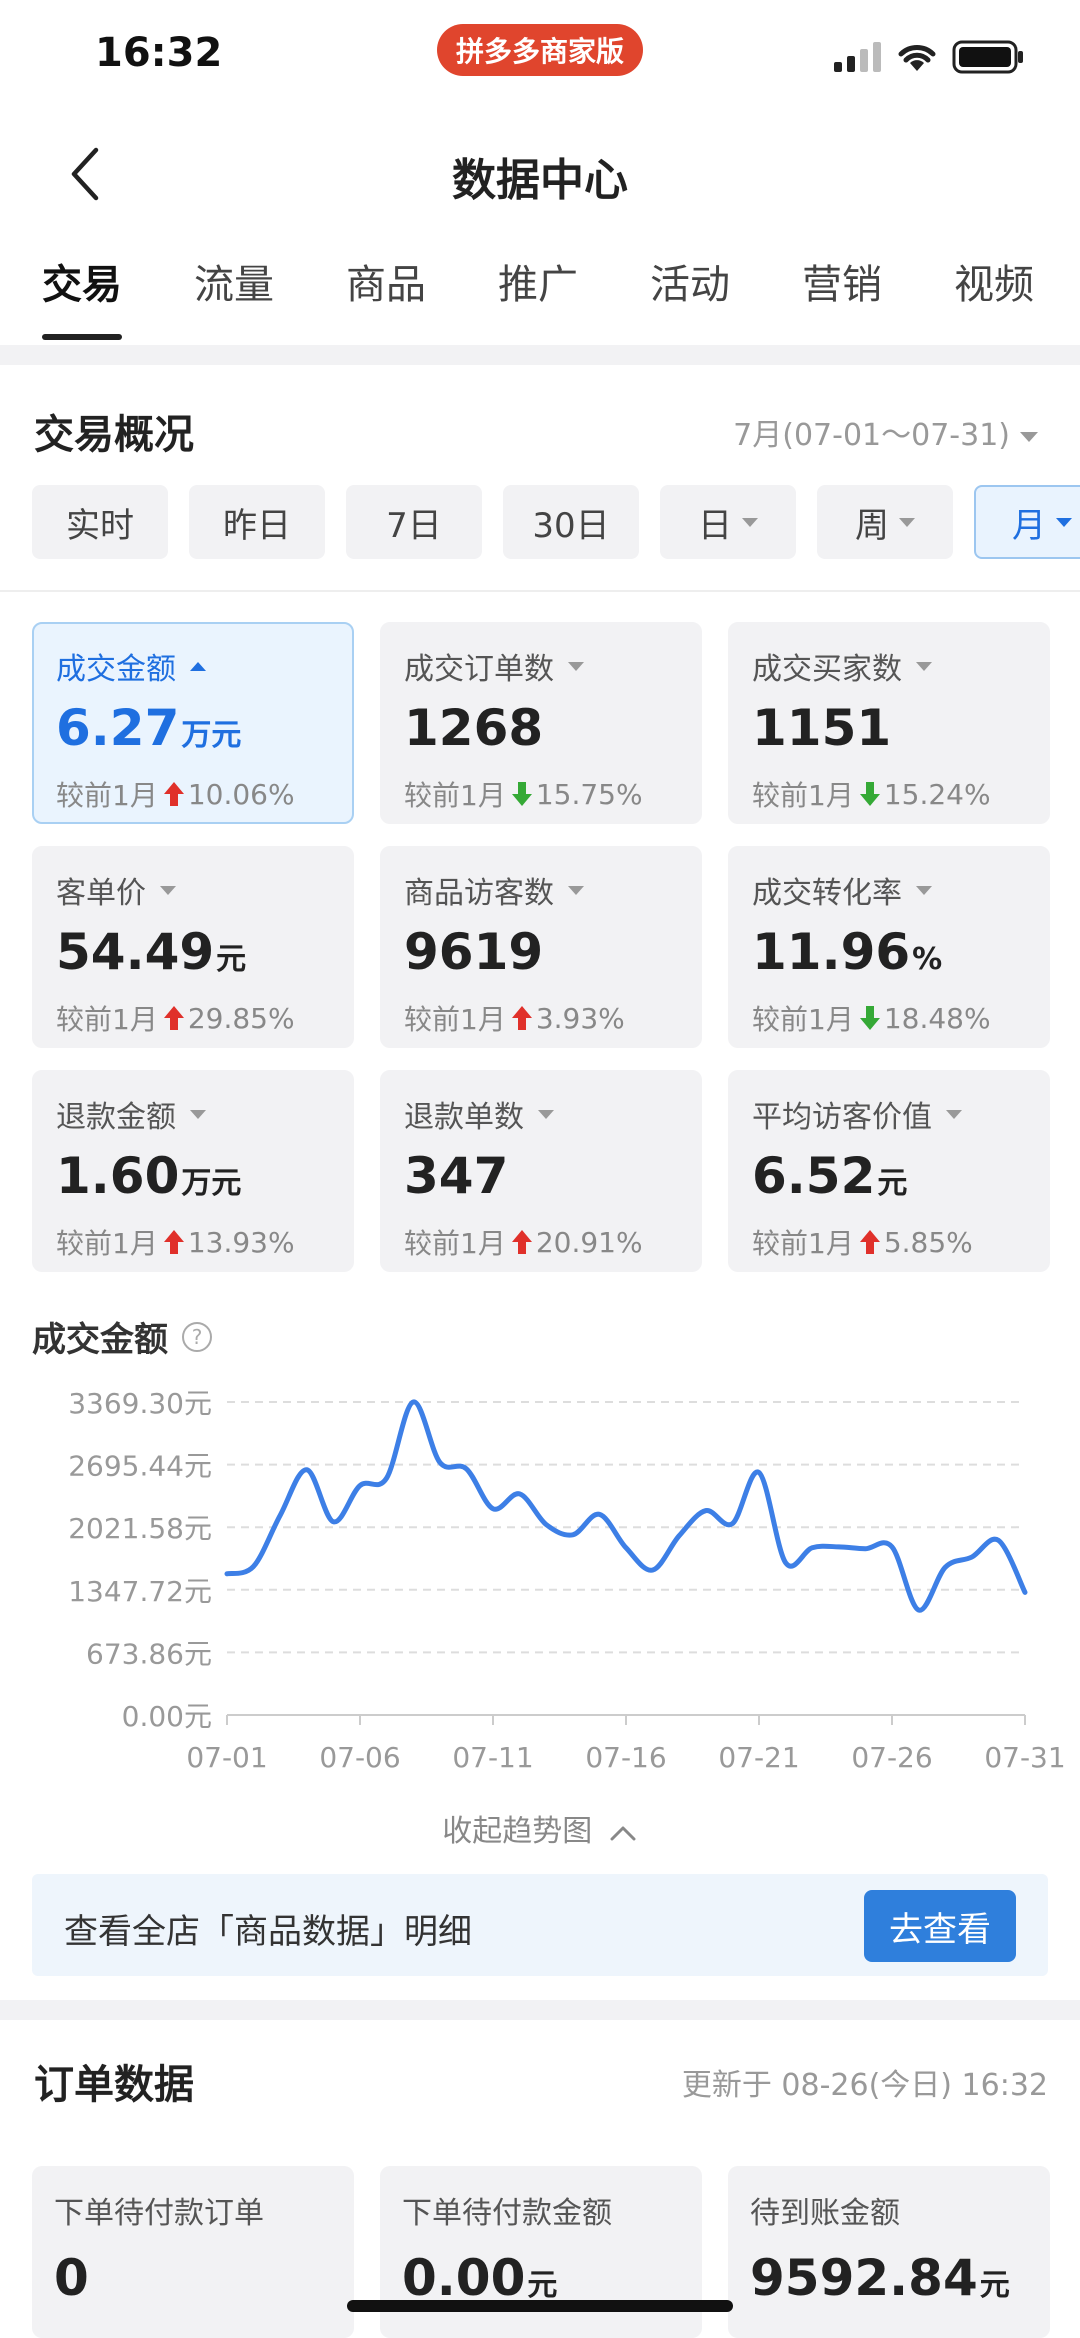  What do you see at coordinates (940, 1926) in the screenshot?
I see `view-button: 去查看` at bounding box center [940, 1926].